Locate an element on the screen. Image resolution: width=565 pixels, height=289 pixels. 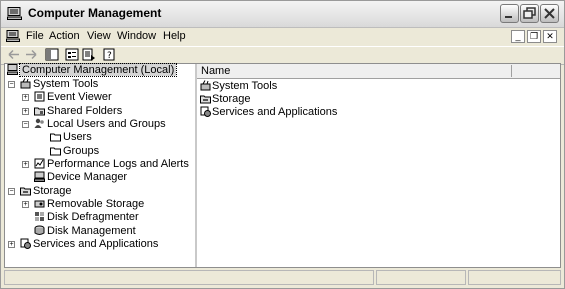
list-item-label: System Tools is located at coordinates (245, 86).